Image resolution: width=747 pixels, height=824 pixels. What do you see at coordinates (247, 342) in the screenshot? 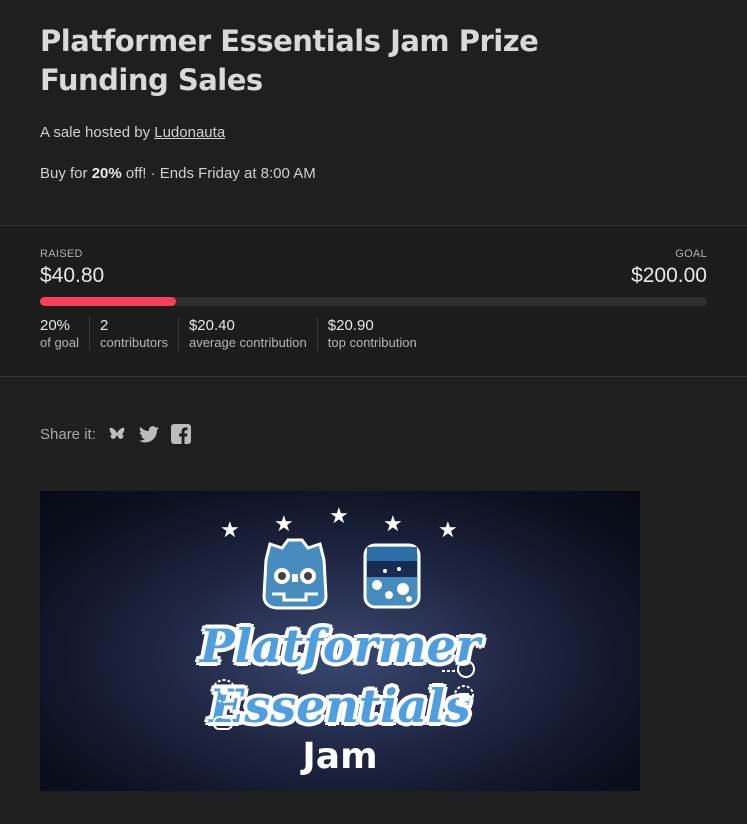
I see `metric-label: average contribution` at bounding box center [247, 342].